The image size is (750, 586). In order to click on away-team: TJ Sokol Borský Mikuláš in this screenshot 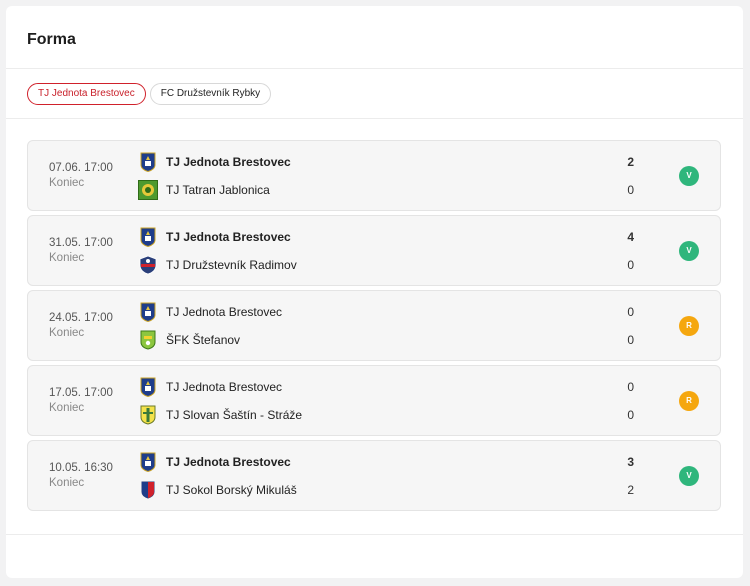, I will do `click(217, 490)`.